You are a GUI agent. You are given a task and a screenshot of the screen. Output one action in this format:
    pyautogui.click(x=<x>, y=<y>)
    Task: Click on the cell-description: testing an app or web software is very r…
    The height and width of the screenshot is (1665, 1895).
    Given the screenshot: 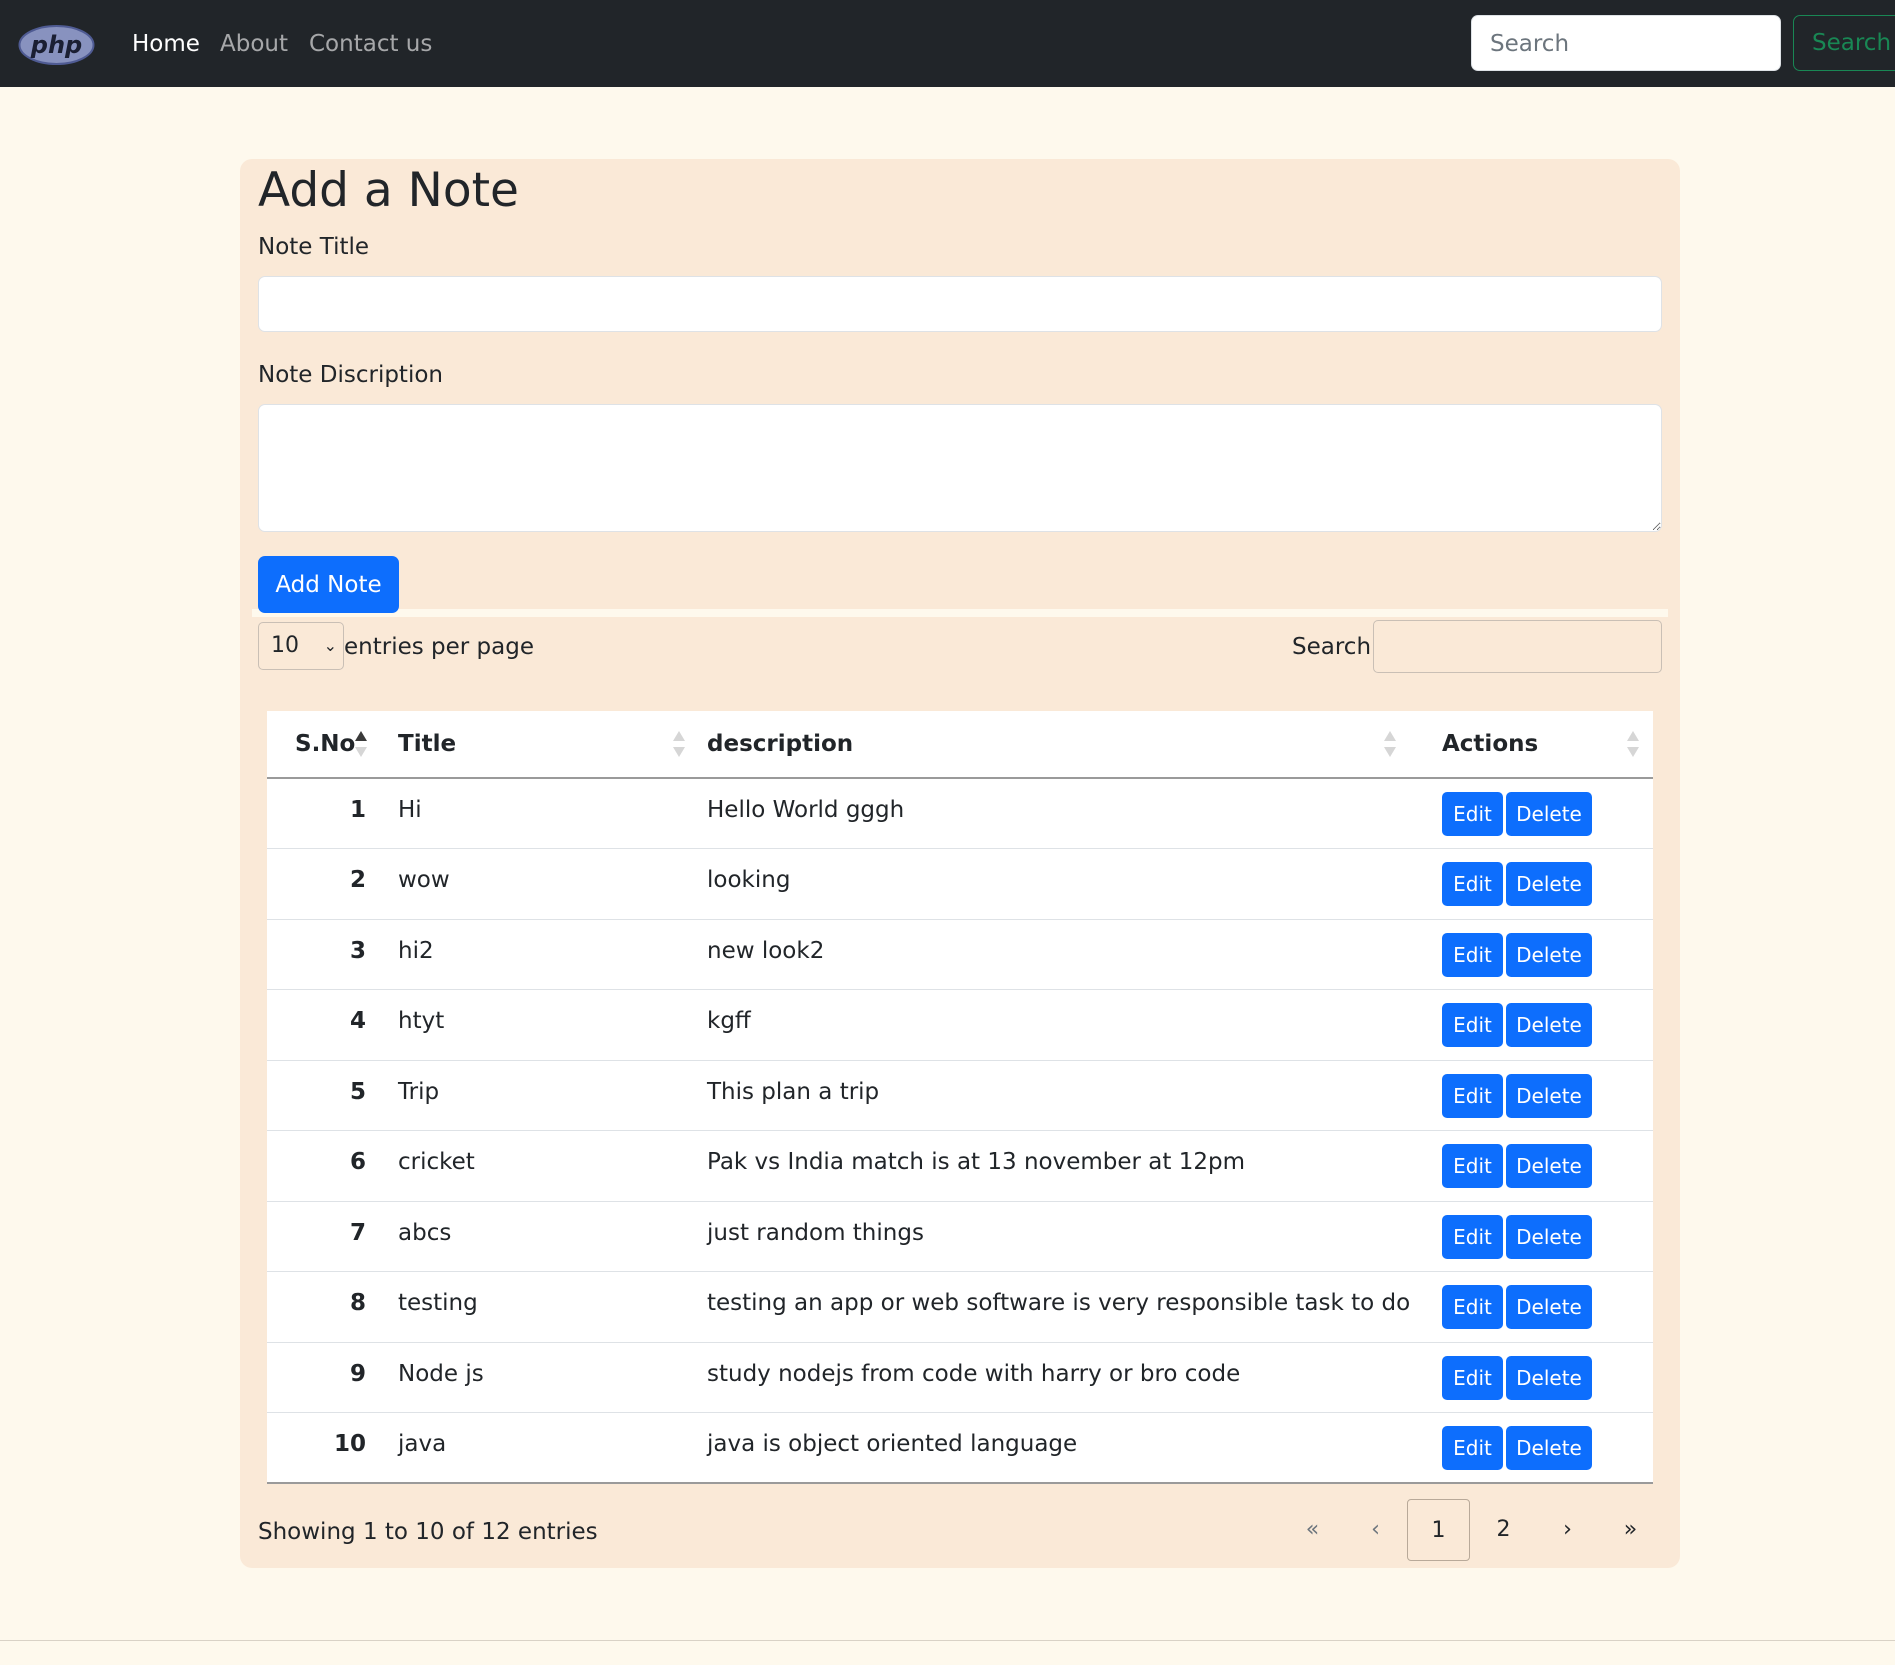 What is the action you would take?
    pyautogui.click(x=1066, y=1307)
    